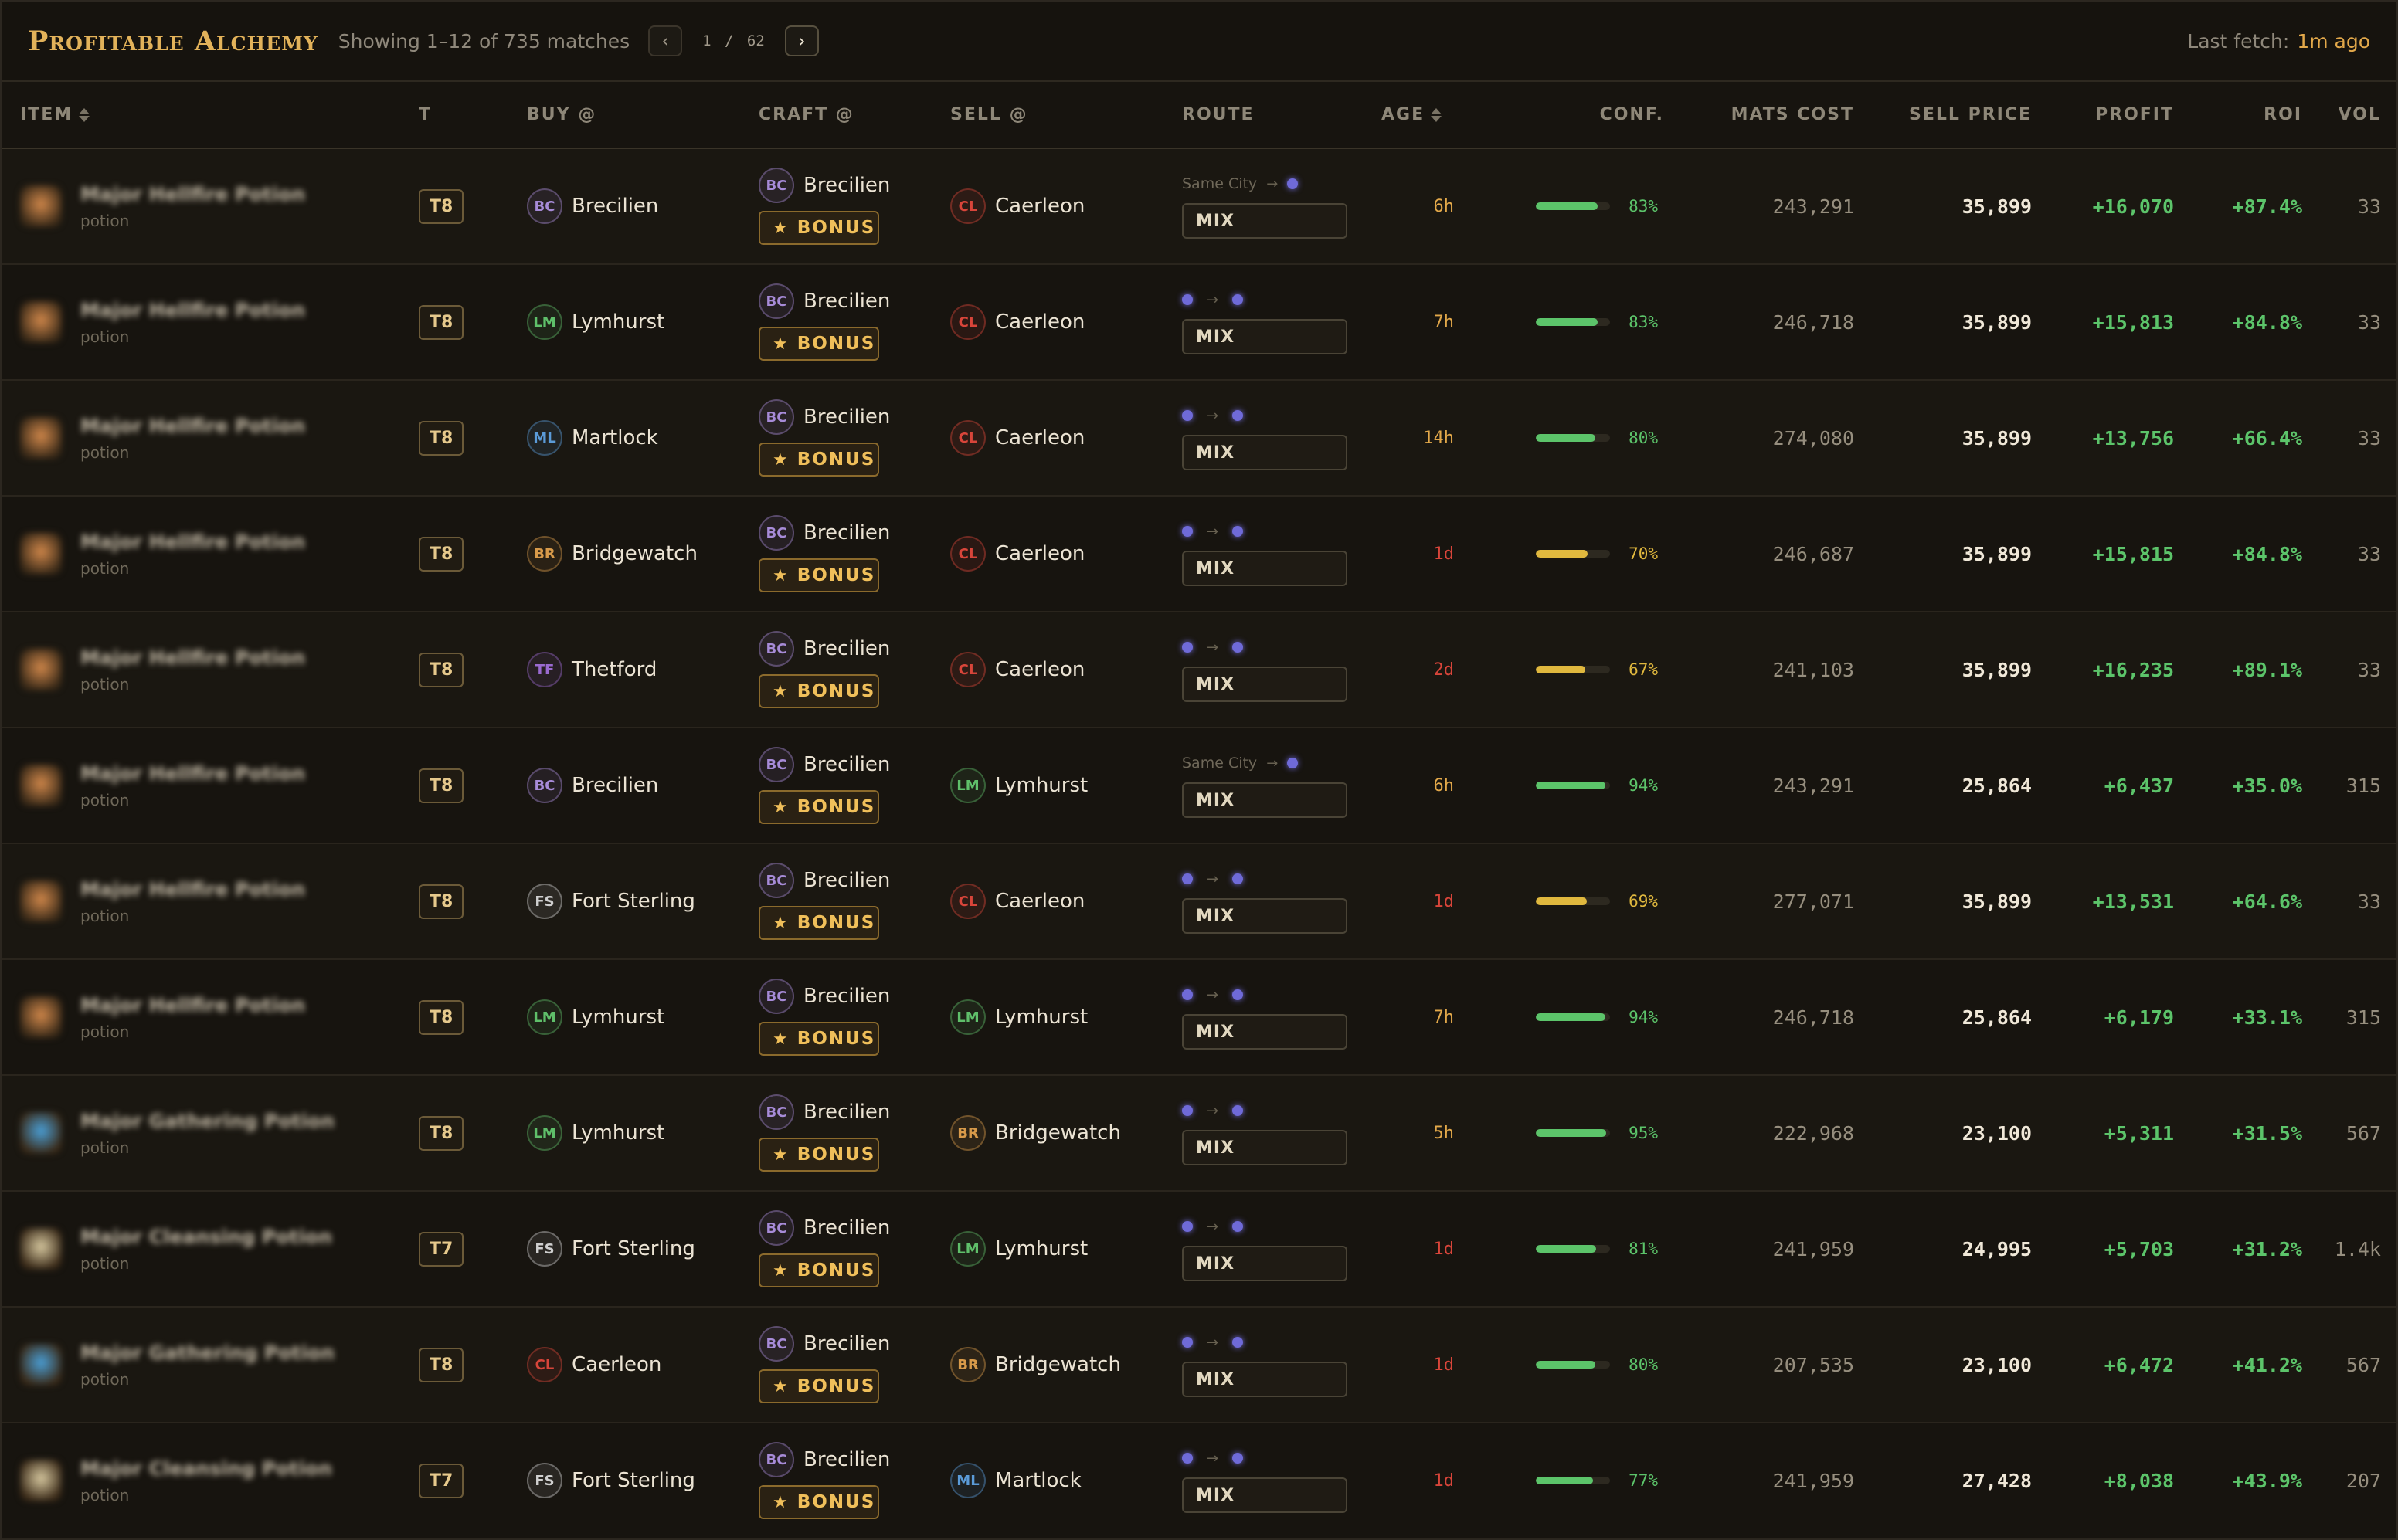  What do you see at coordinates (2267, 437) in the screenshot?
I see `roi-value: +66.4%` at bounding box center [2267, 437].